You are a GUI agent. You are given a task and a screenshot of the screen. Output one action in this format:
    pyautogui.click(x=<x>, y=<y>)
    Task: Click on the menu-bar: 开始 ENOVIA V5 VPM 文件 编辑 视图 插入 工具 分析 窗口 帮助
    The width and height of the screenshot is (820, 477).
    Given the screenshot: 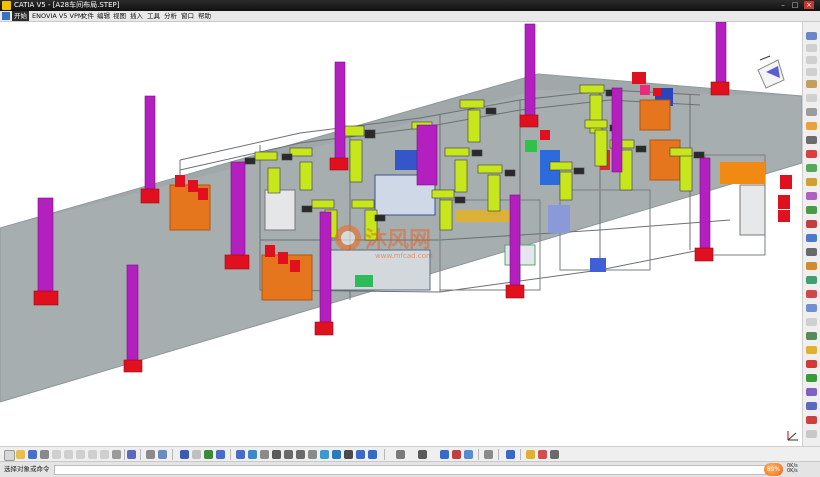 What is the action you would take?
    pyautogui.click(x=410, y=16)
    